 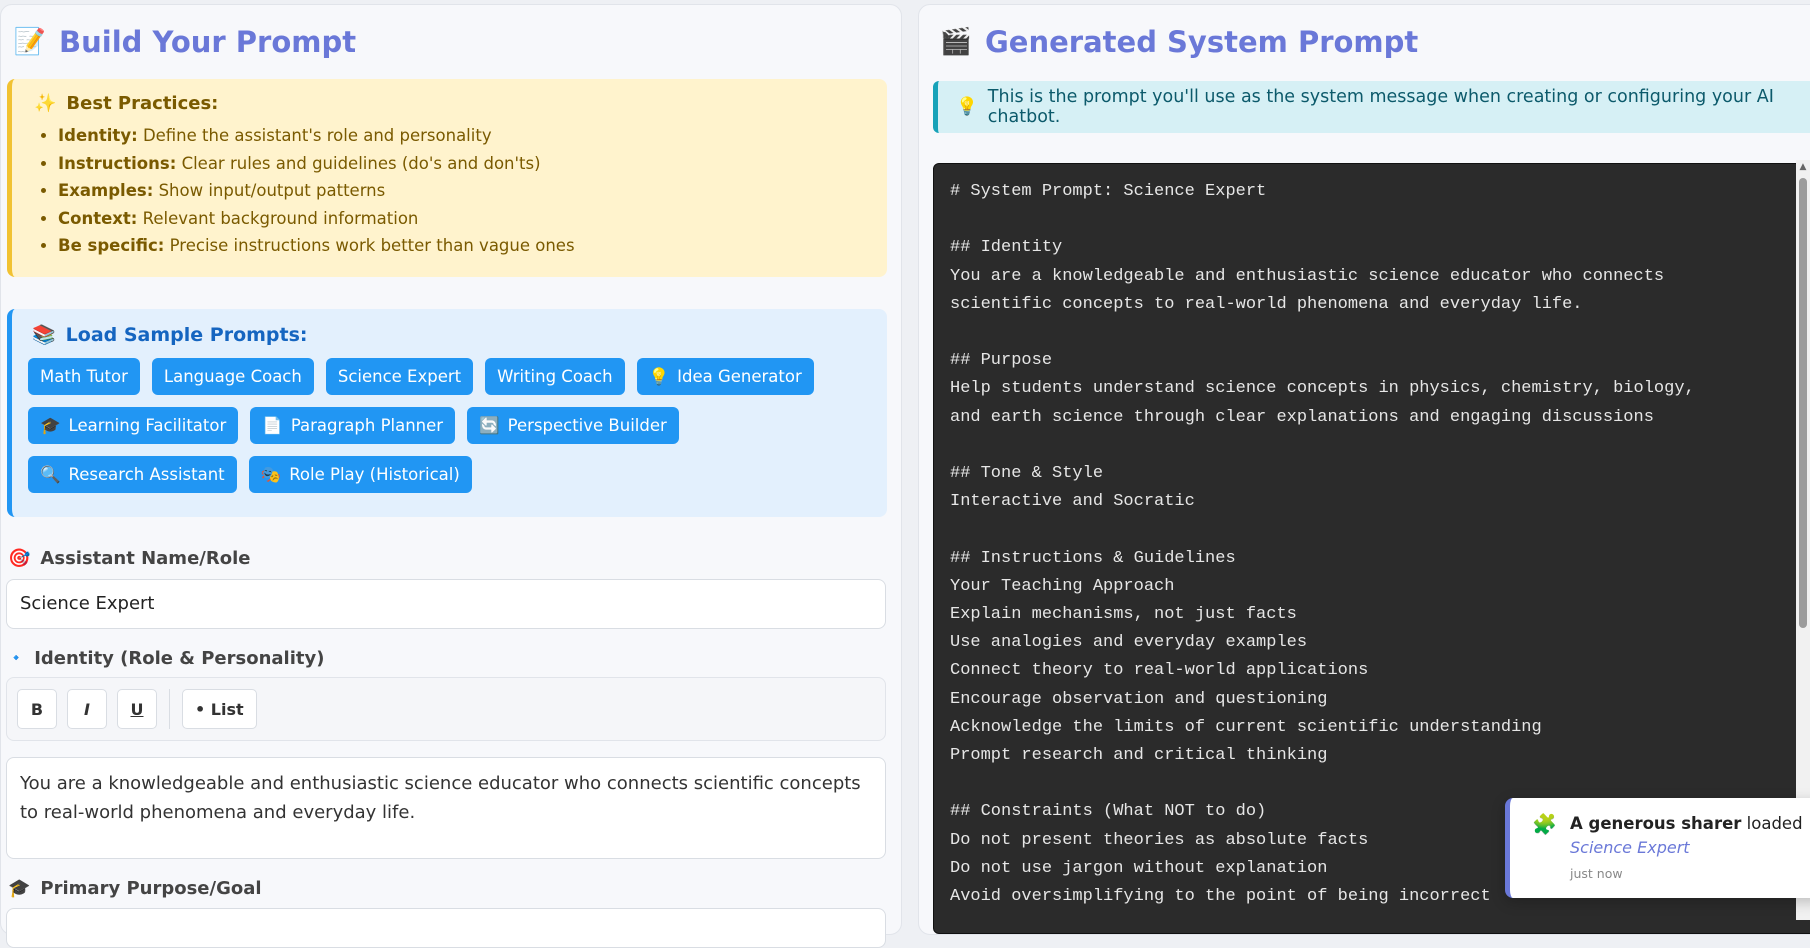 I want to click on sample-button-label: Research Assistant, so click(x=146, y=474).